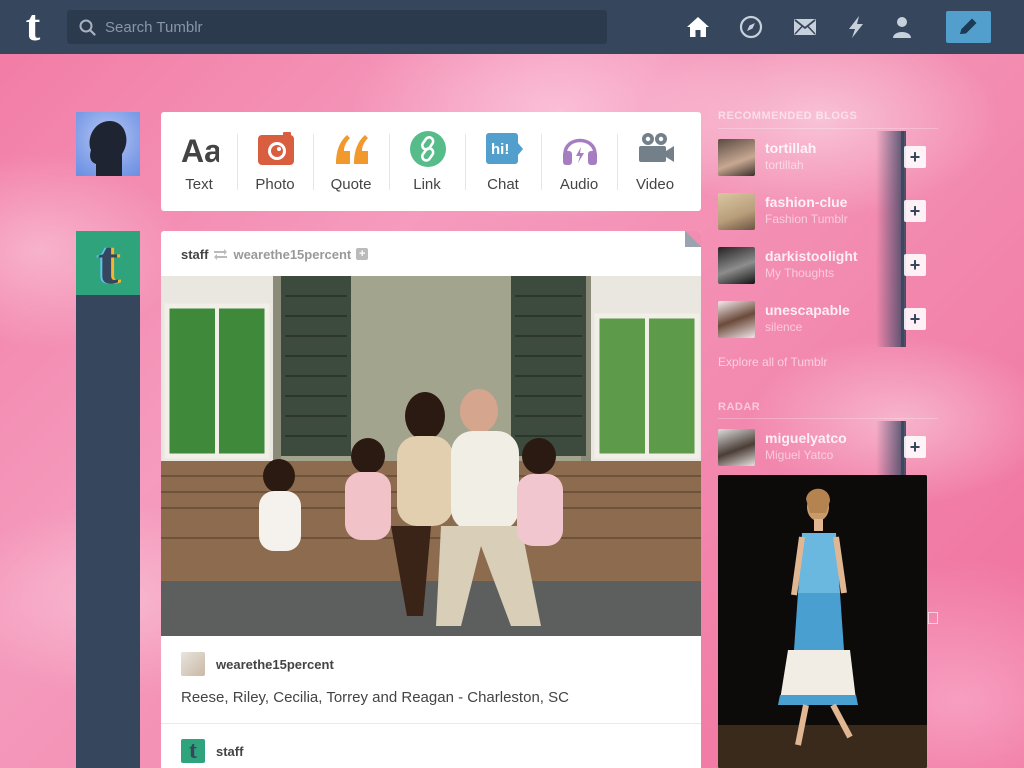  I want to click on svg-text: Aa, so click(200, 150).